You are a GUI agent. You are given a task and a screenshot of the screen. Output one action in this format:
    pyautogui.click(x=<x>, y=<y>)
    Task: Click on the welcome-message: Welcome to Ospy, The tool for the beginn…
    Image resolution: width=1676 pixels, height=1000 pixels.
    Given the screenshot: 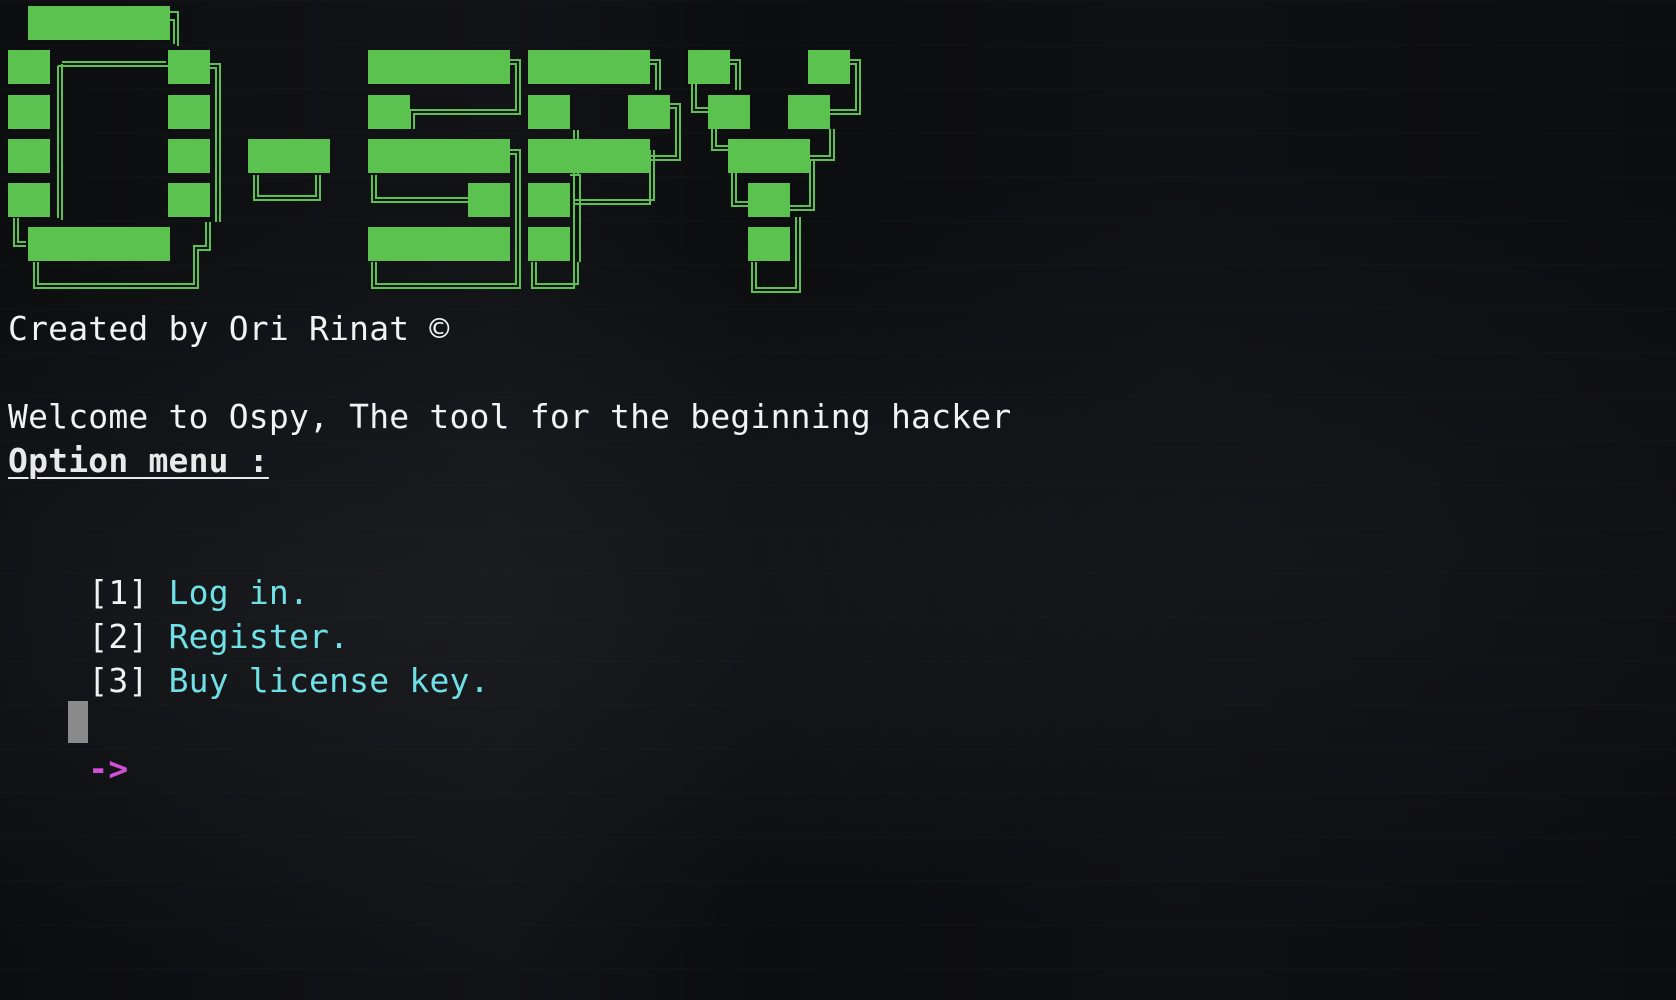 What is the action you would take?
    pyautogui.click(x=510, y=416)
    